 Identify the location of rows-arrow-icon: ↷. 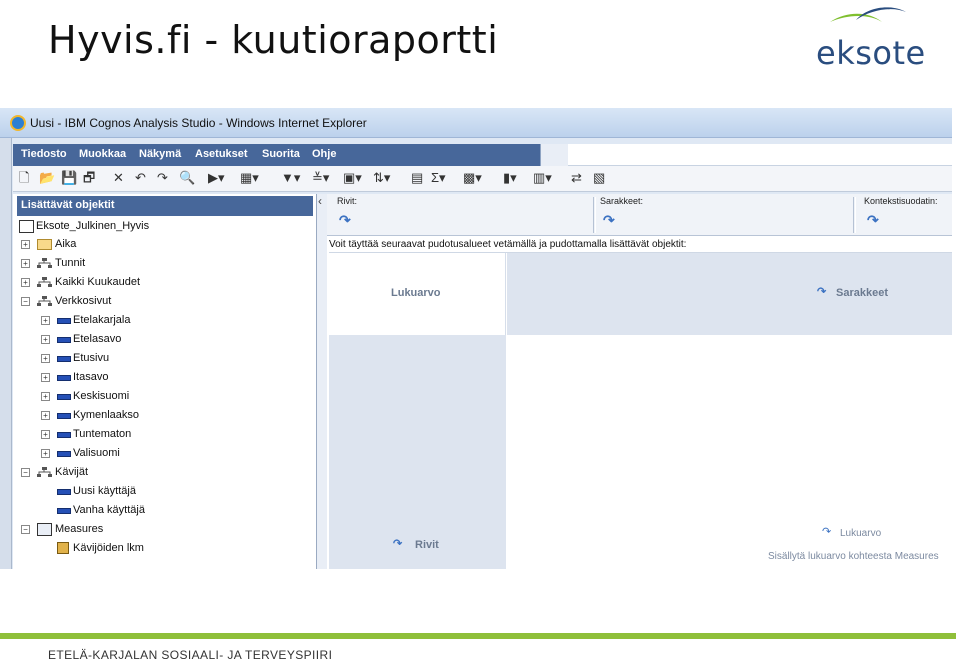
(398, 544).